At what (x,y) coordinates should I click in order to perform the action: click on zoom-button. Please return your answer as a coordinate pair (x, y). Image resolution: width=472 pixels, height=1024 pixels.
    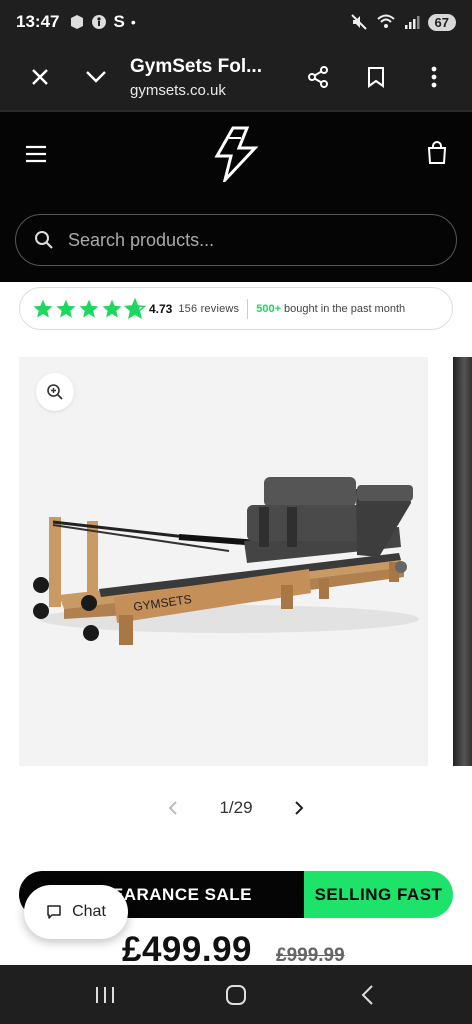
    Looking at the image, I should click on (55, 392).